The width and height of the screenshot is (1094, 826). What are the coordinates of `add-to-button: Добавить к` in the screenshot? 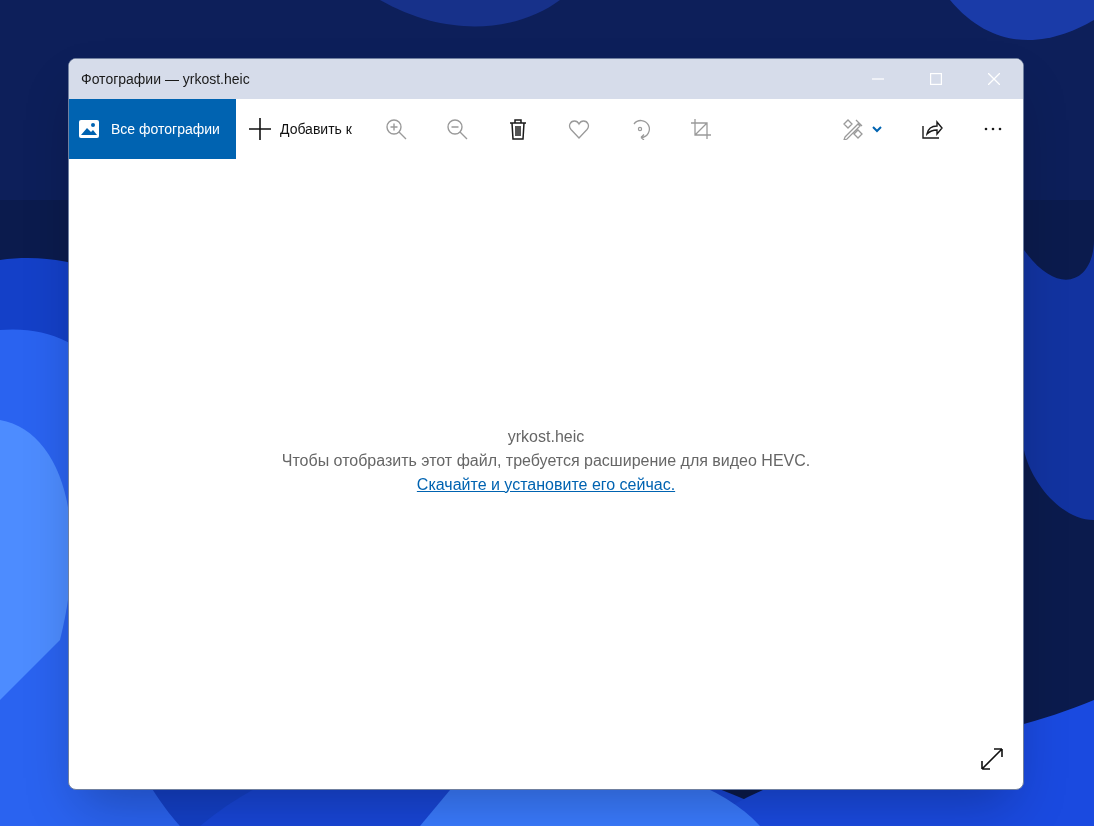 It's located at (299, 129).